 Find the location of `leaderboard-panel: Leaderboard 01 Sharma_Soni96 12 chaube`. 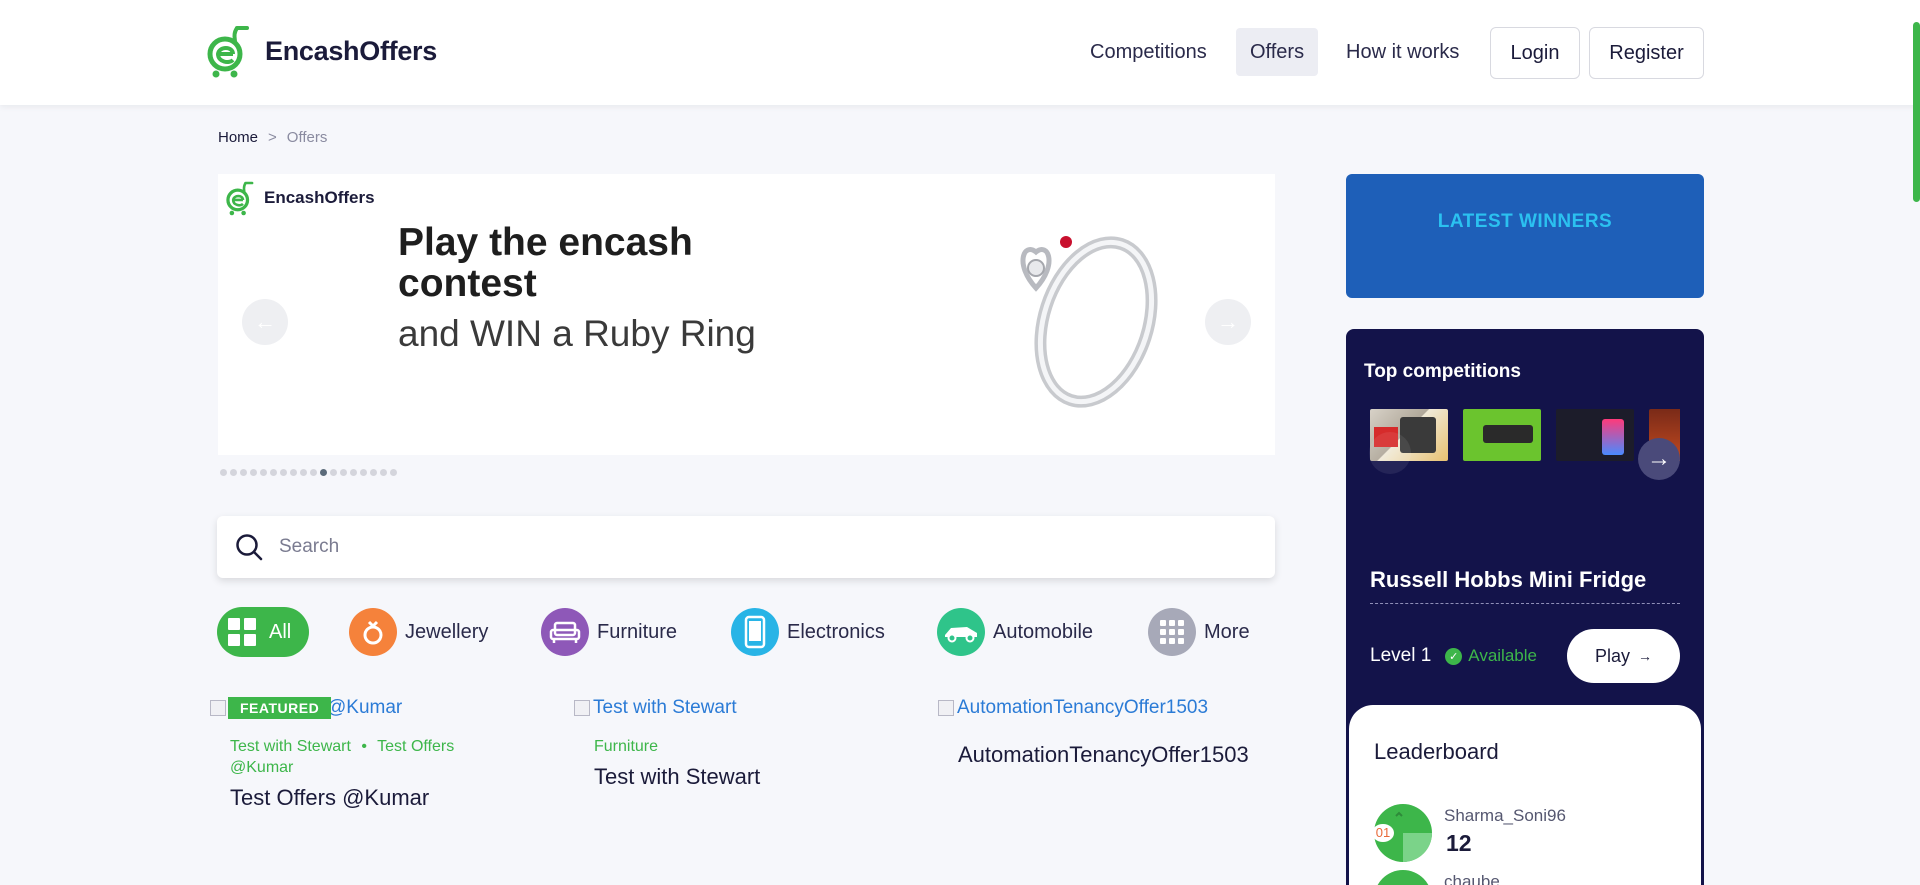

leaderboard-panel: Leaderboard 01 Sharma_Soni96 12 chaube is located at coordinates (1525, 795).